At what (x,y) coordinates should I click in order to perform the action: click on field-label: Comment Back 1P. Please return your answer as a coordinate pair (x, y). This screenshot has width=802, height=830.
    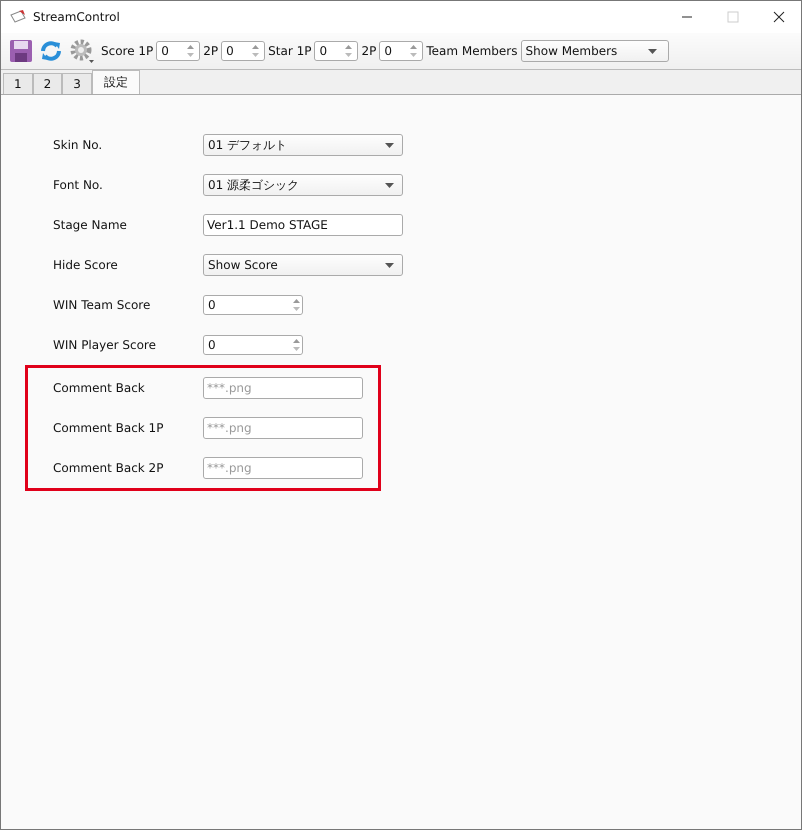
    Looking at the image, I should click on (108, 428).